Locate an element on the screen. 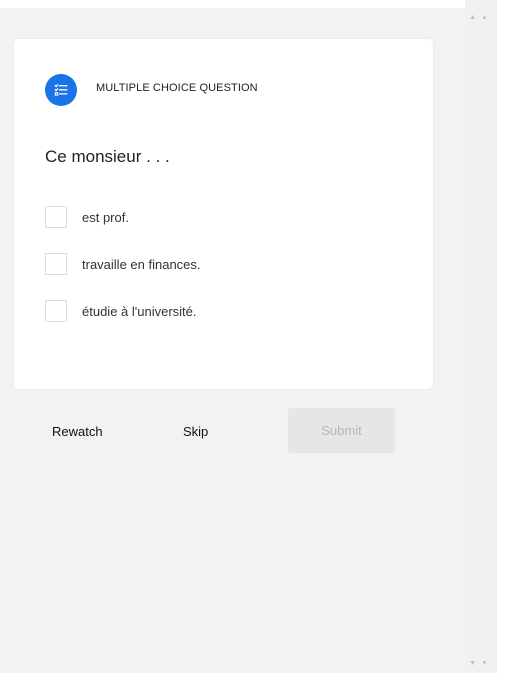  scroll-down-icon: ▼▼ is located at coordinates (481, 663).